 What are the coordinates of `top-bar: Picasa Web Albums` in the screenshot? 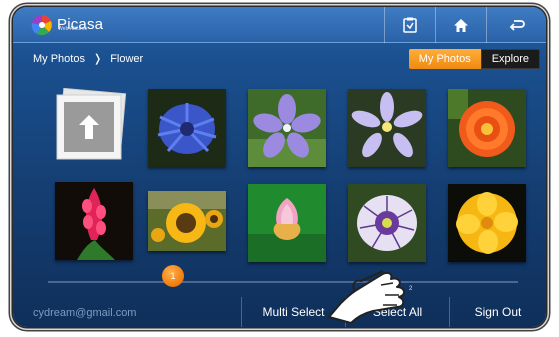 It's located at (279, 25).